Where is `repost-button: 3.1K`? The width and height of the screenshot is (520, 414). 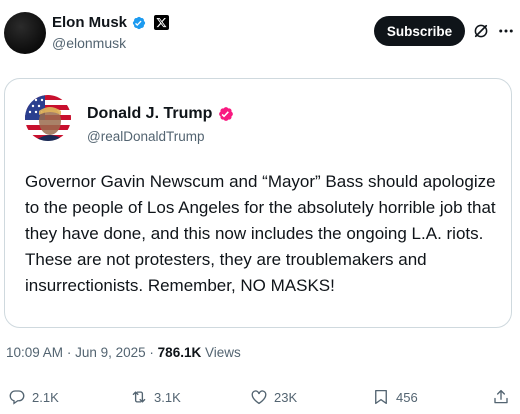
repost-button: 3.1K is located at coordinates (155, 397).